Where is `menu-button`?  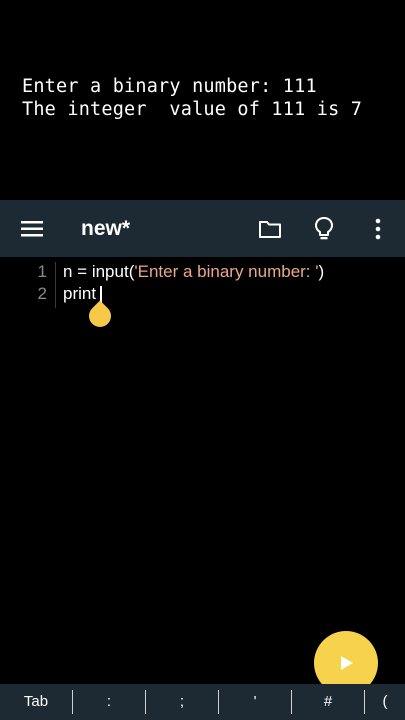 menu-button is located at coordinates (32, 228).